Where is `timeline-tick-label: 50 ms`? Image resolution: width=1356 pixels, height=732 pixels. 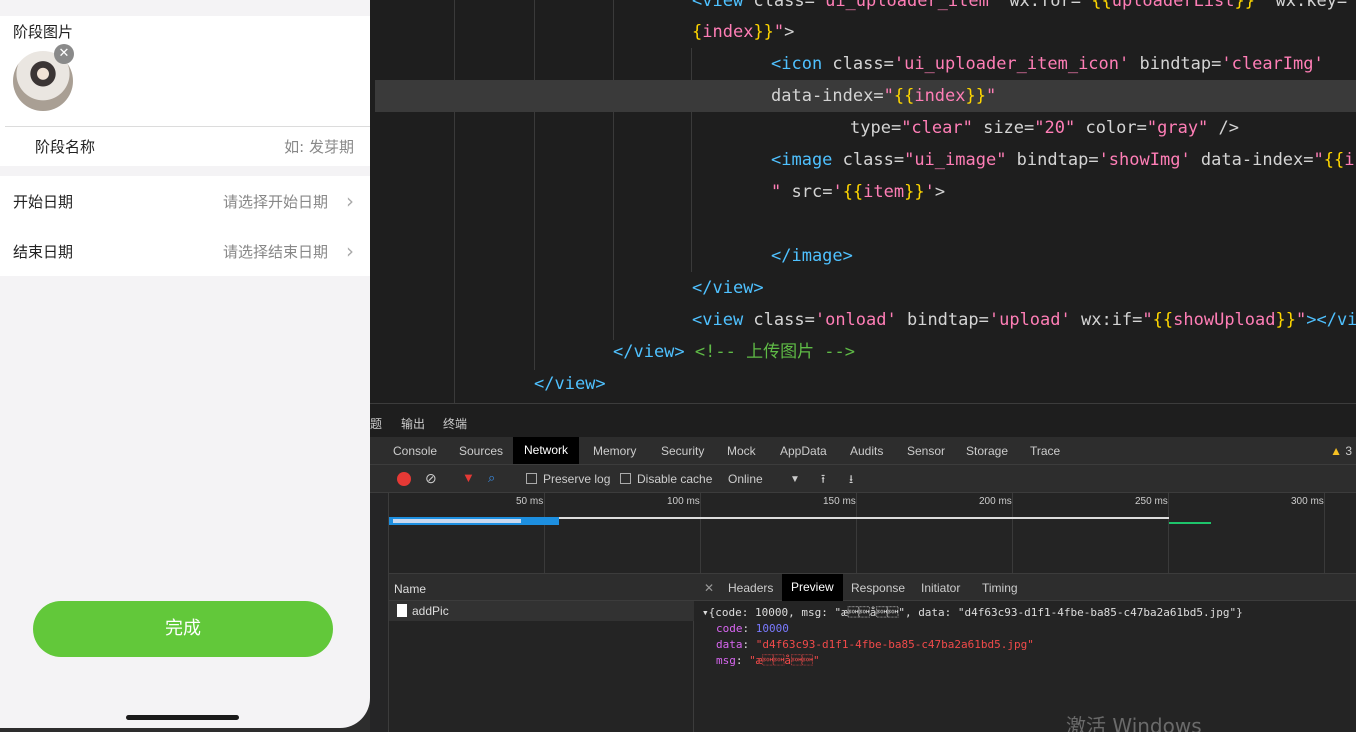 timeline-tick-label: 50 ms is located at coordinates (530, 501).